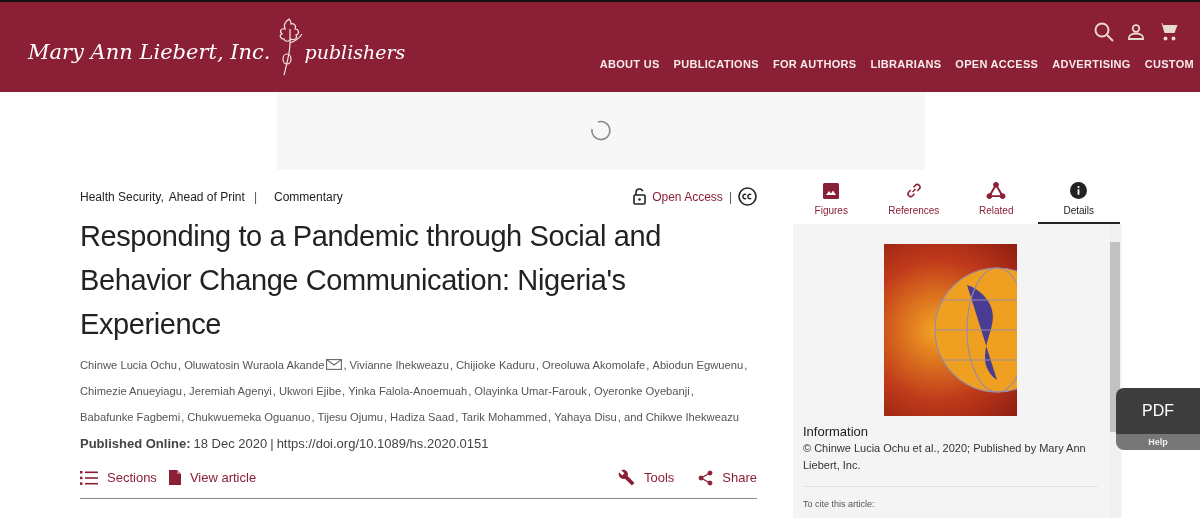  I want to click on author-link: Chukwuemeka Oguanuo, so click(249, 417).